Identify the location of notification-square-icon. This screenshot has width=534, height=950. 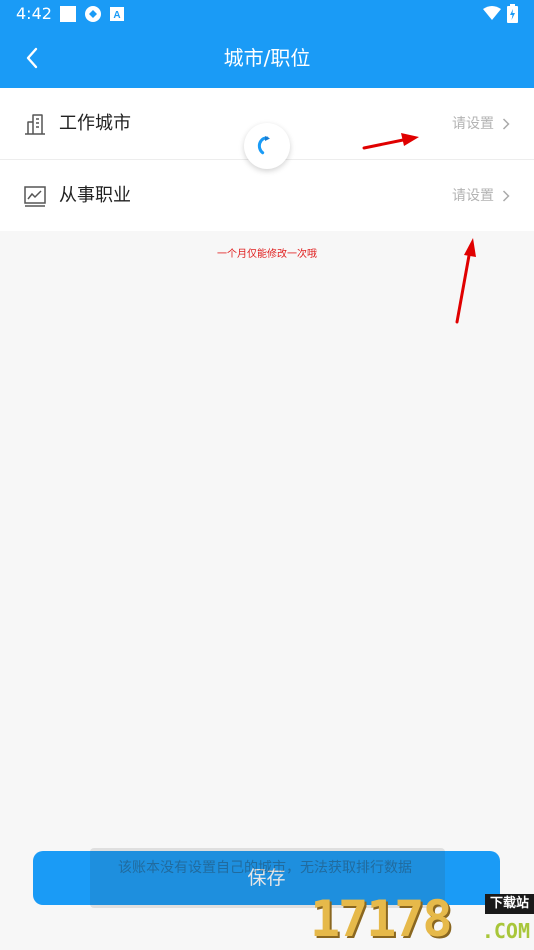
(68, 14).